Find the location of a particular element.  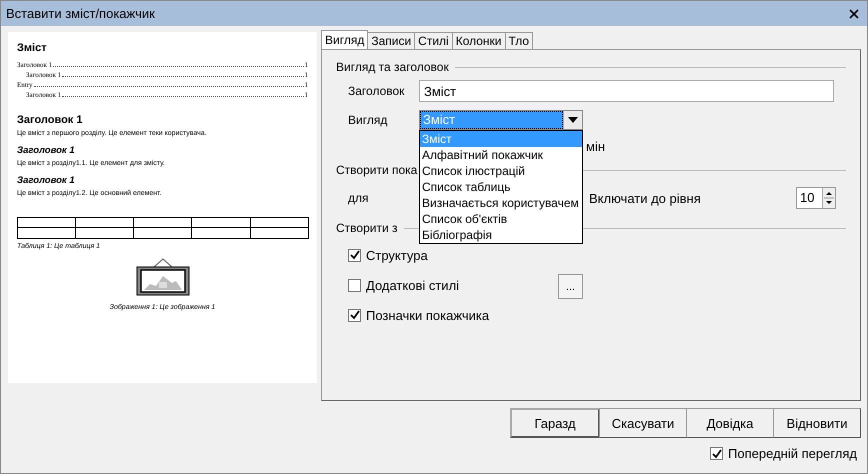

preview-heading: Заголовок 1 is located at coordinates (50, 120).